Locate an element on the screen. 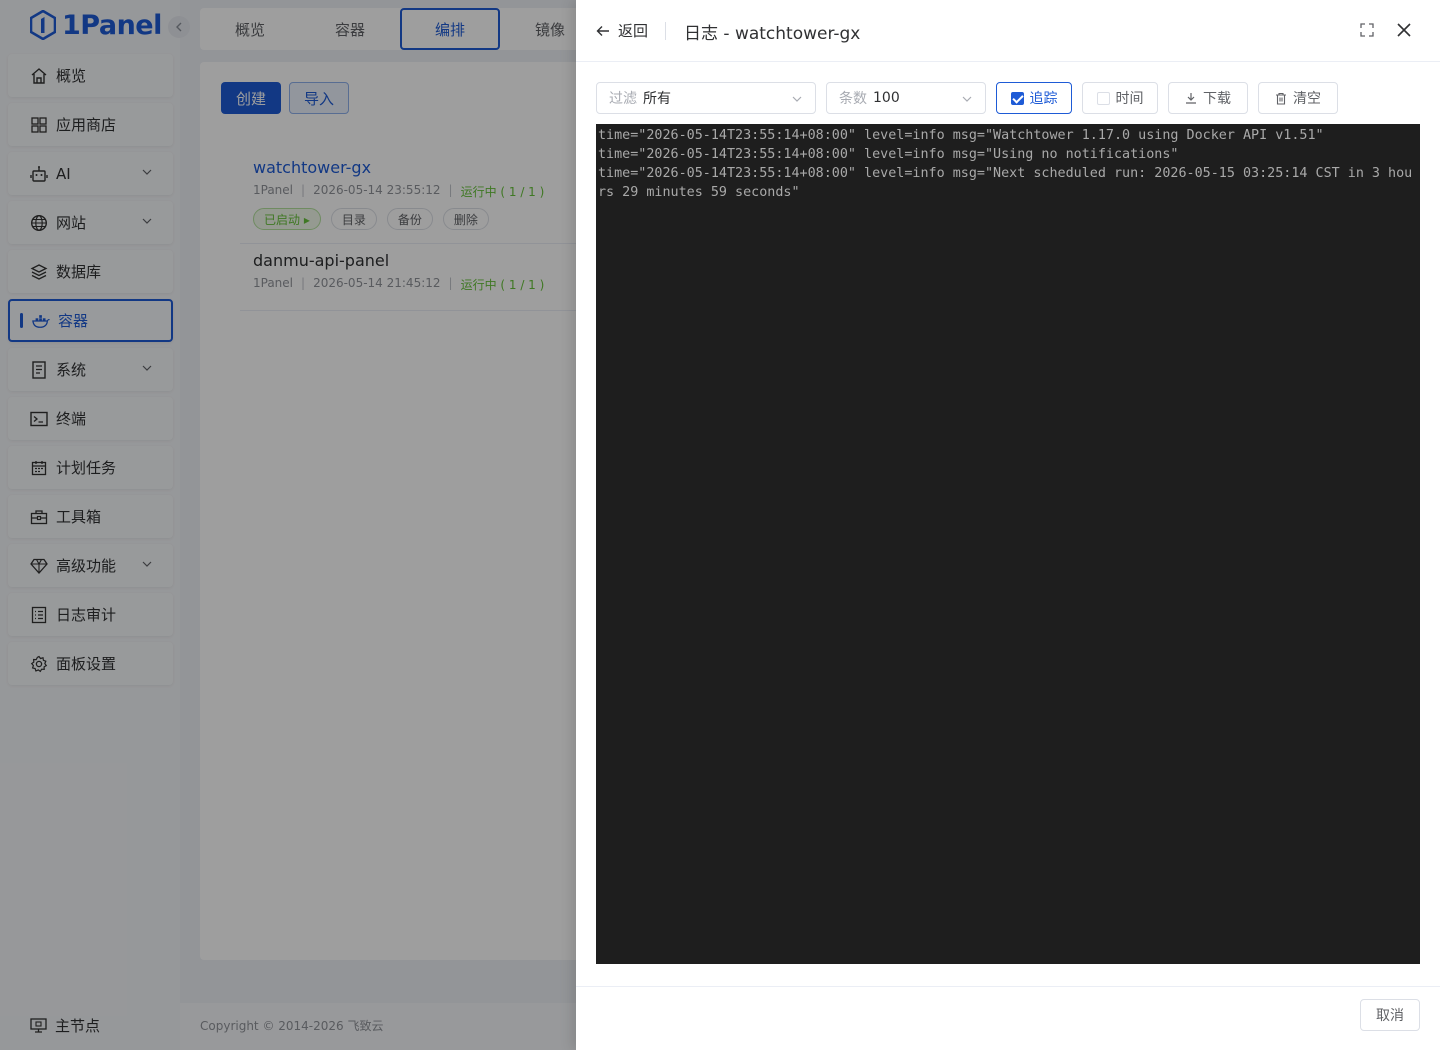 This screenshot has height=1050, width=1440. filter-select: 过滤 所有 is located at coordinates (706, 98).